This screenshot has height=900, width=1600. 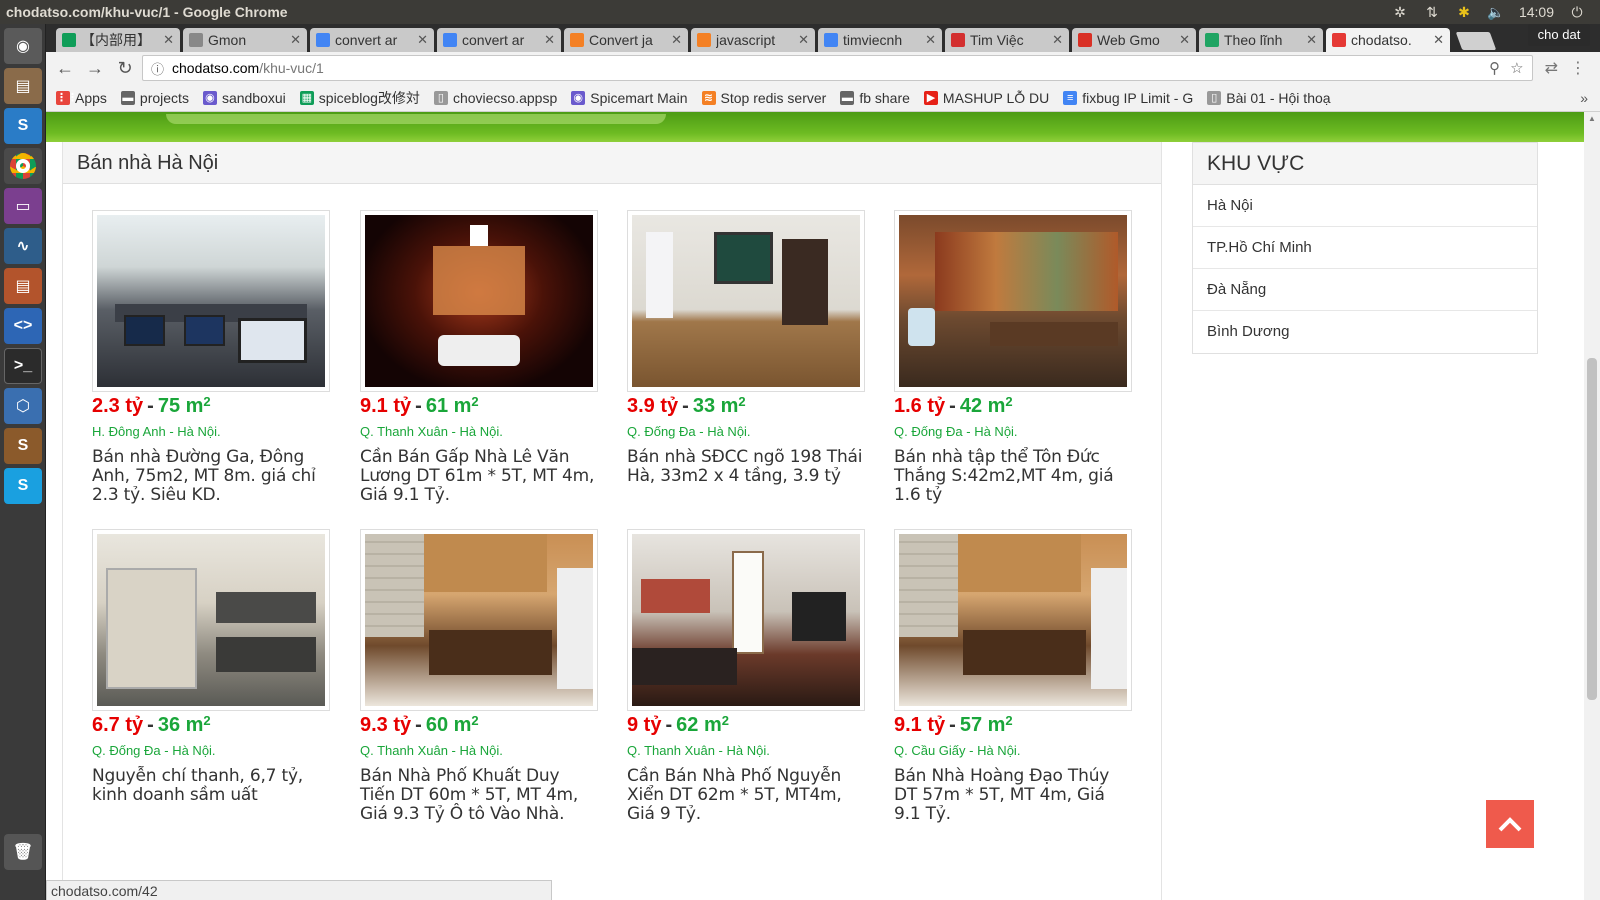 I want to click on code-editor-icon: <>, so click(x=23, y=326).